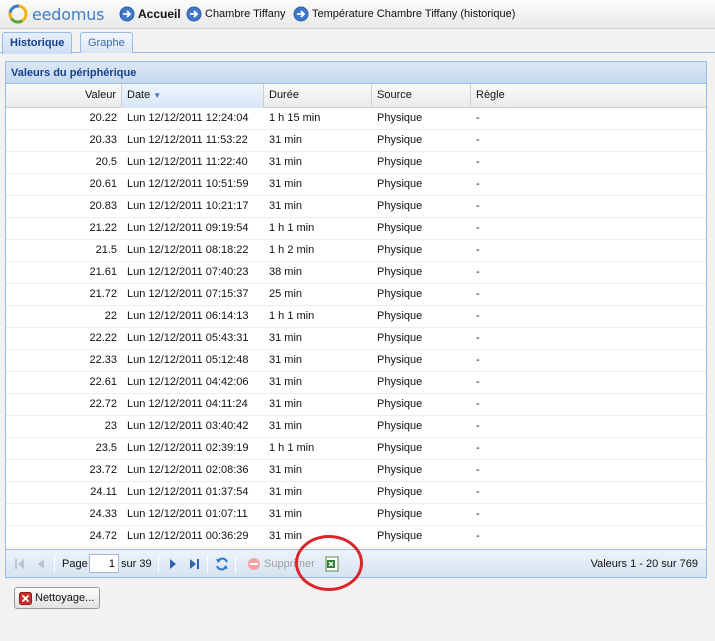  Describe the element at coordinates (188, 316) in the screenshot. I see `cell-date: Lun 12/12/2011 06:14:13` at that location.